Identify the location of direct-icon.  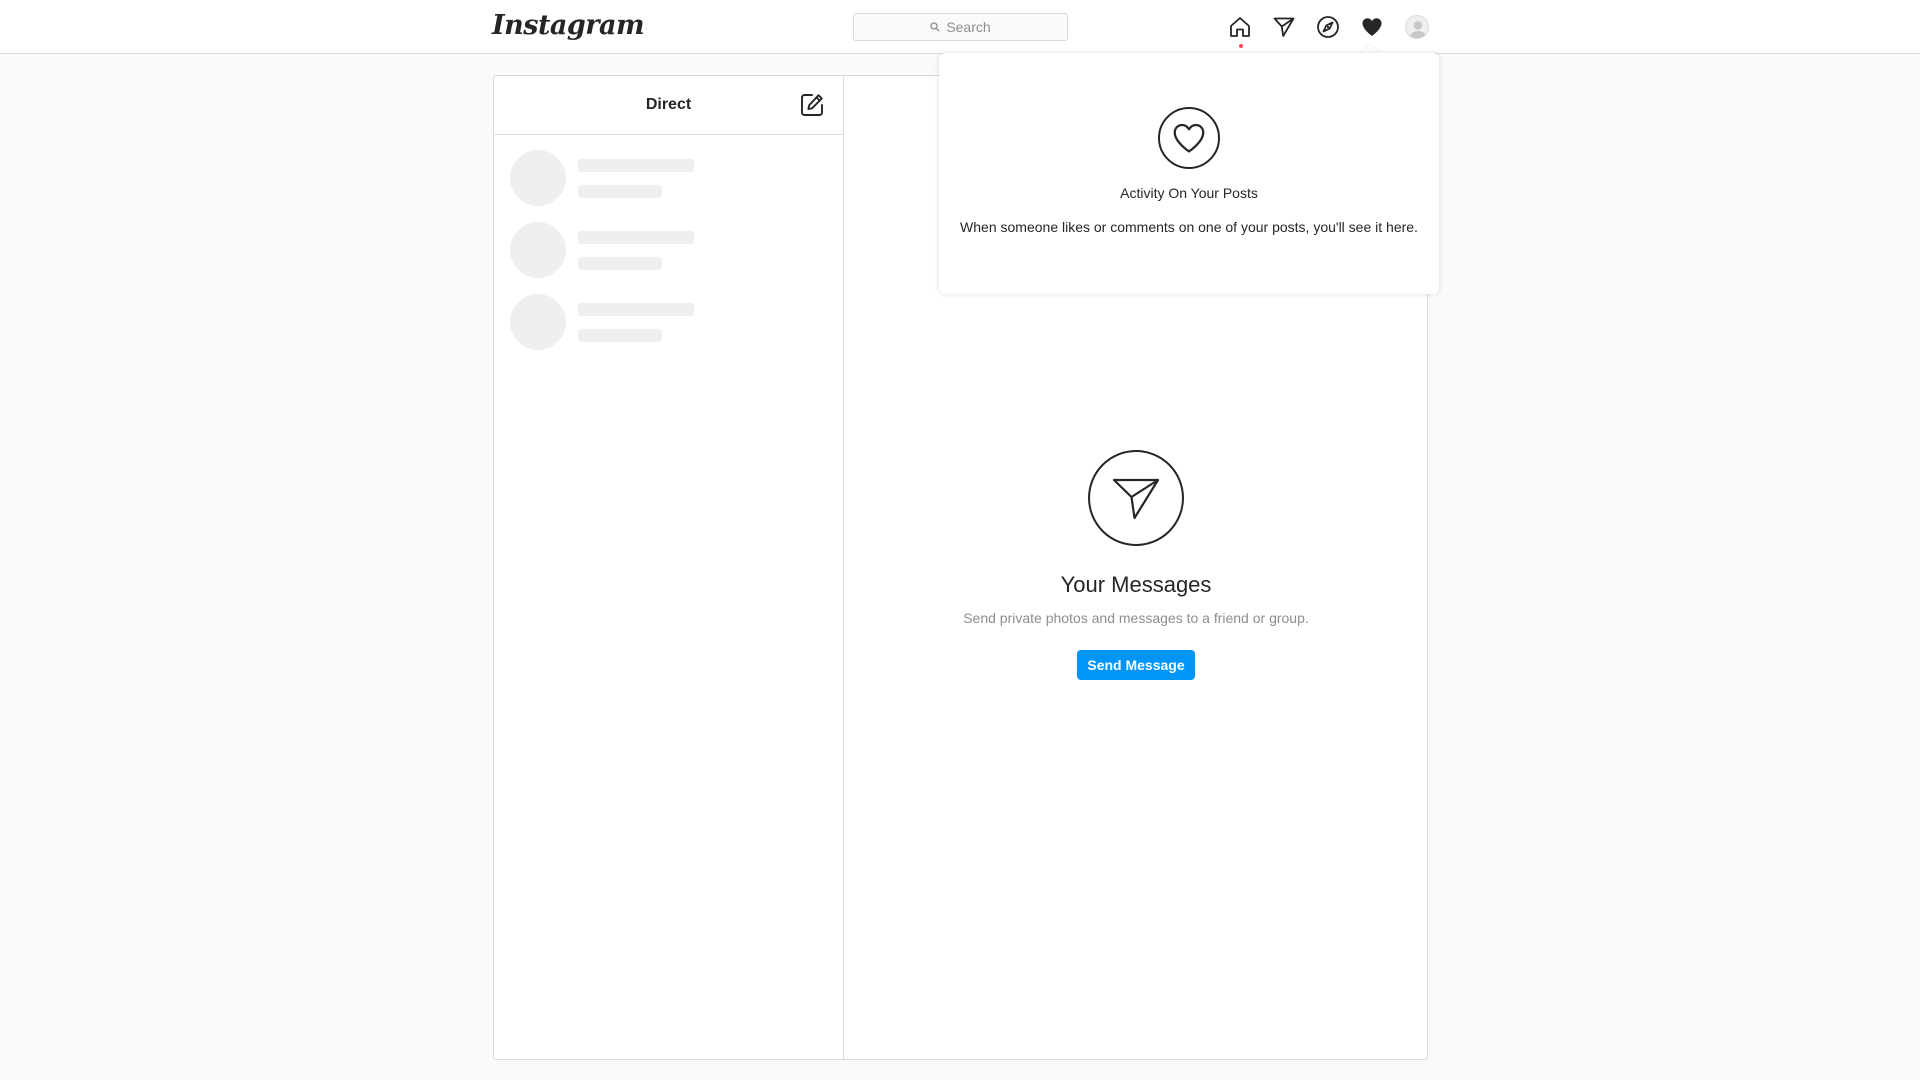
(1284, 27).